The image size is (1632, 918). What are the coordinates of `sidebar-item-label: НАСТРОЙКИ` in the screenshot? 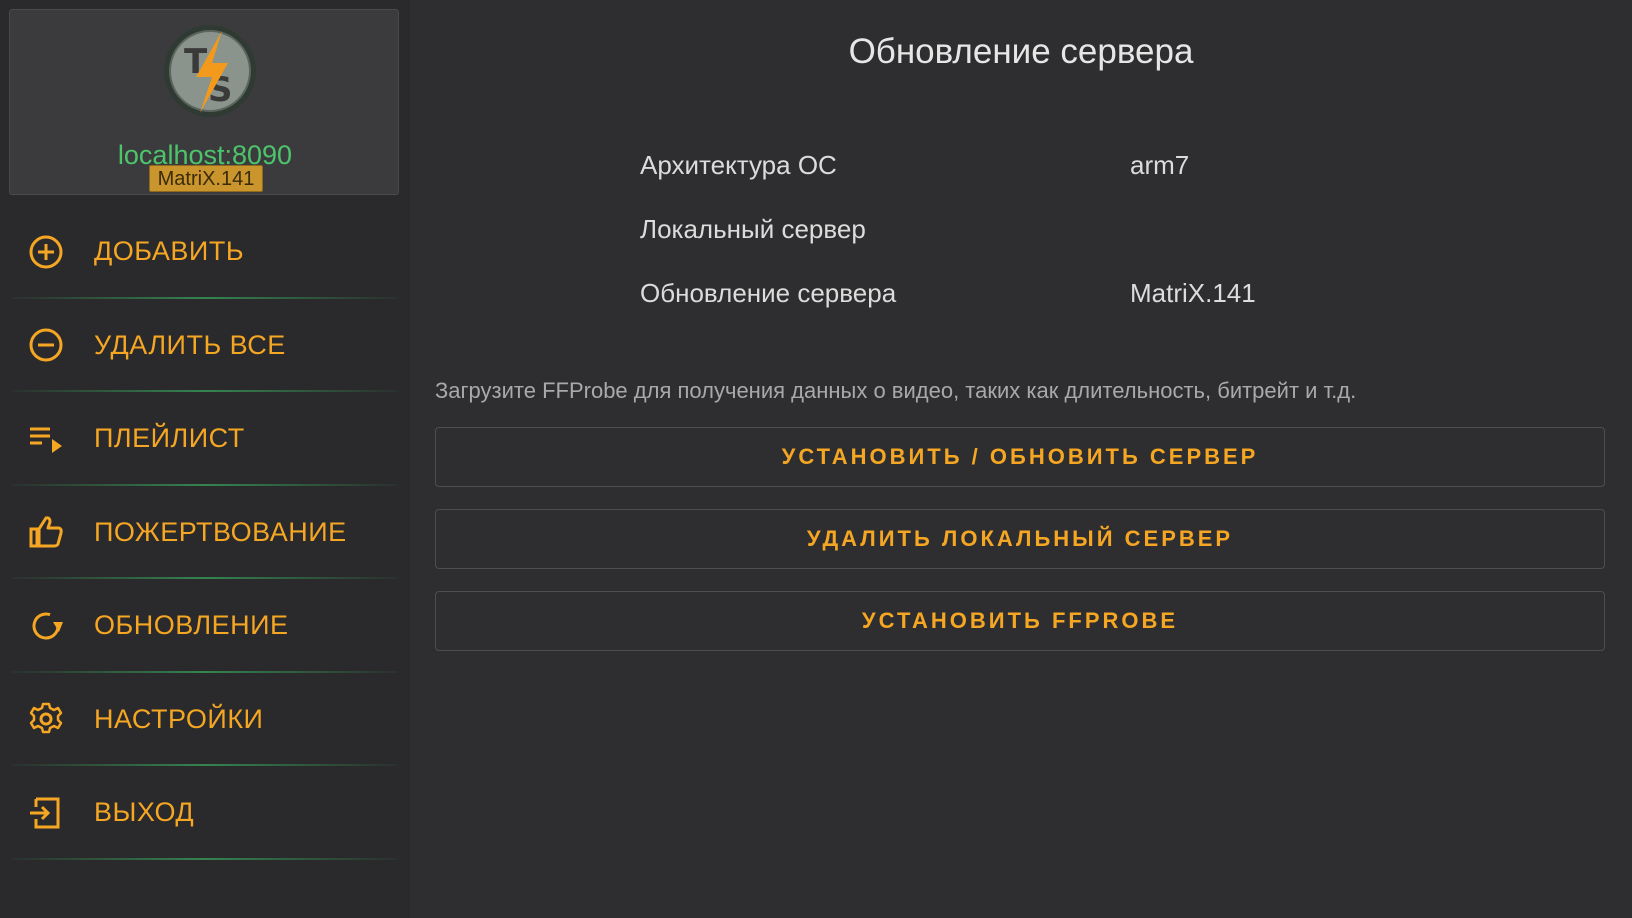 It's located at (179, 718).